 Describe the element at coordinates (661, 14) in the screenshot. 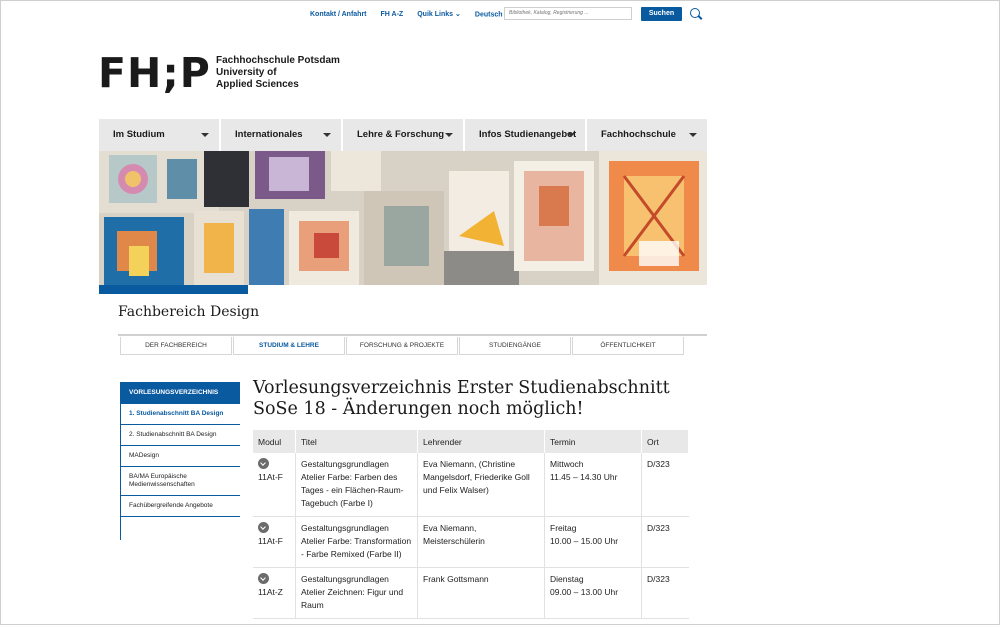

I see `search-button: Suchen` at that location.